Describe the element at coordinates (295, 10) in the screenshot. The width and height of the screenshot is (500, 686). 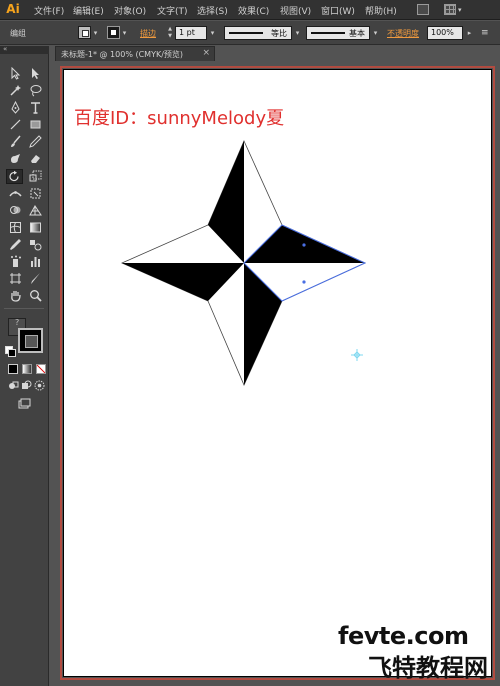
I see `menu-view: 视图(V)` at that location.